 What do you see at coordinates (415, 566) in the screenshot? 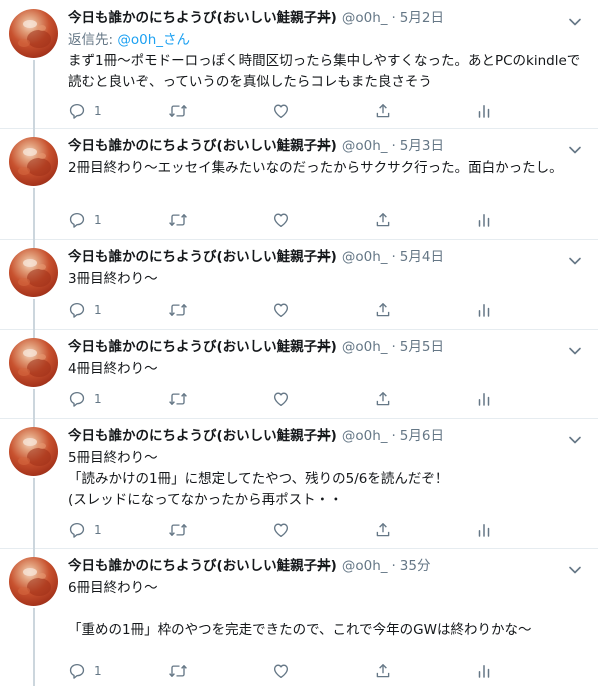
I see `timestamp: 35分` at bounding box center [415, 566].